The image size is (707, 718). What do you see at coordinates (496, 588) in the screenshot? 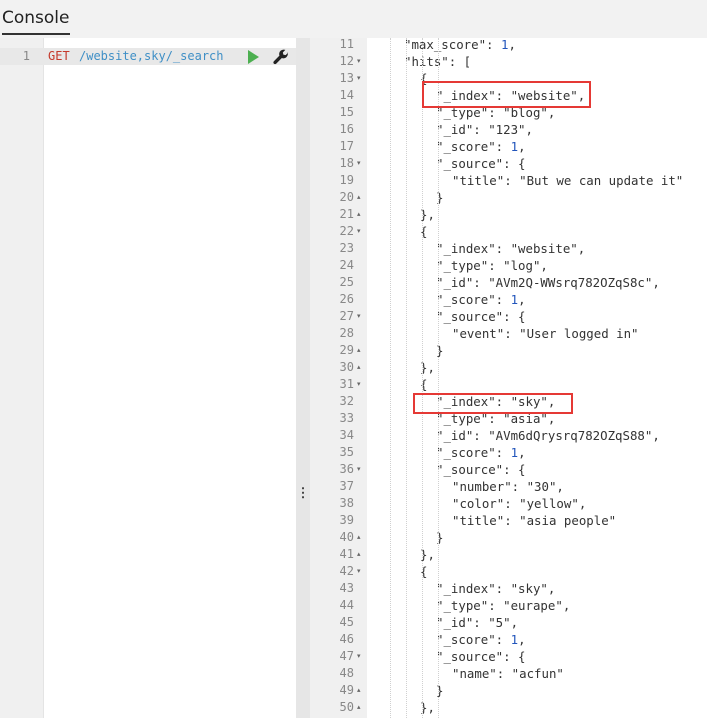
I see `response-line-text: "_index": "sky",` at bounding box center [496, 588].